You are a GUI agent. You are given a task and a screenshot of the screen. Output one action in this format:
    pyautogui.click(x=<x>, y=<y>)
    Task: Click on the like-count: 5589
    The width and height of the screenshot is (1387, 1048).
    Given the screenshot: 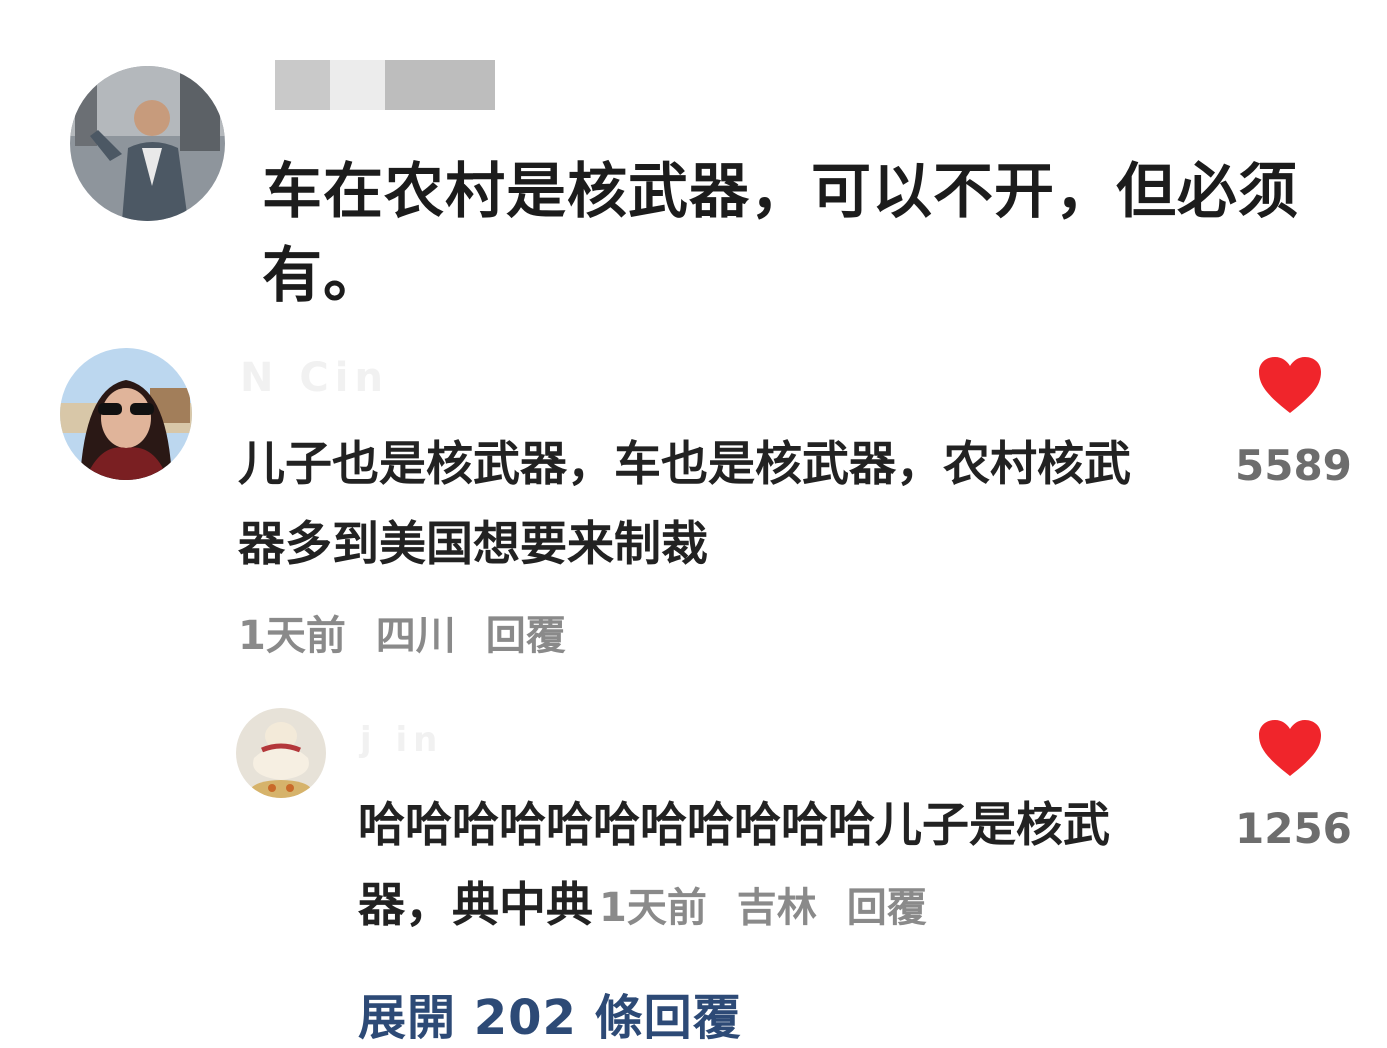 What is the action you would take?
    pyautogui.click(x=1293, y=465)
    